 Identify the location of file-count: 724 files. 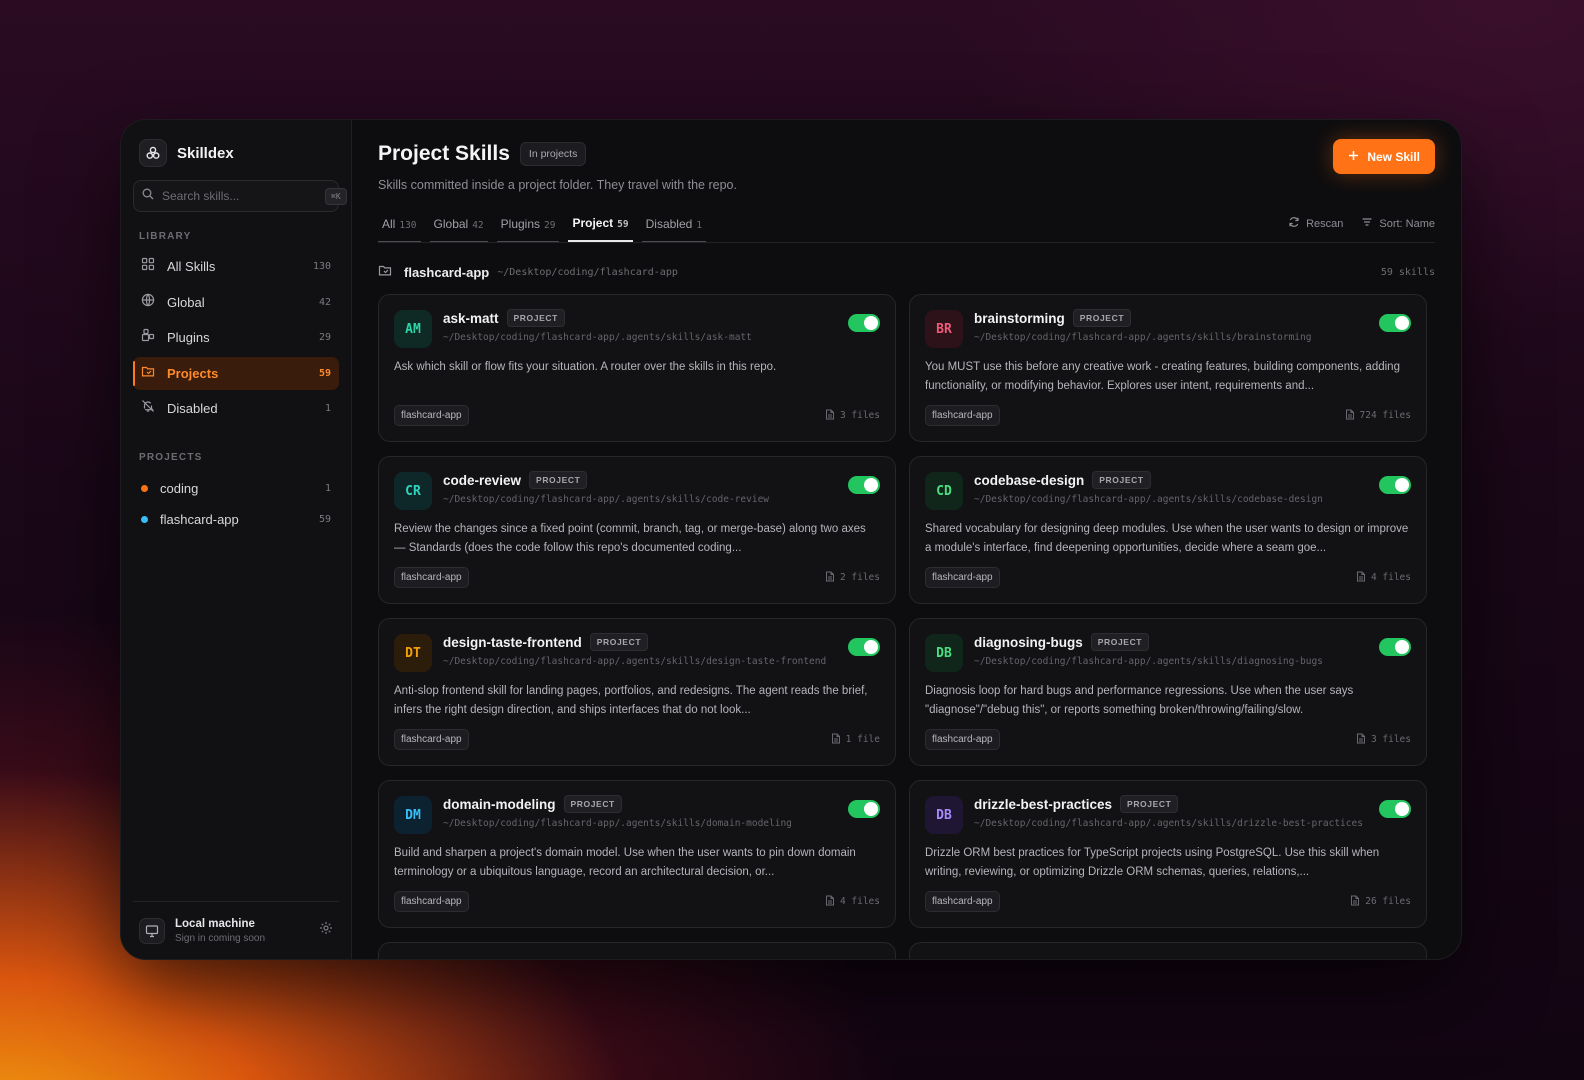
(1378, 416).